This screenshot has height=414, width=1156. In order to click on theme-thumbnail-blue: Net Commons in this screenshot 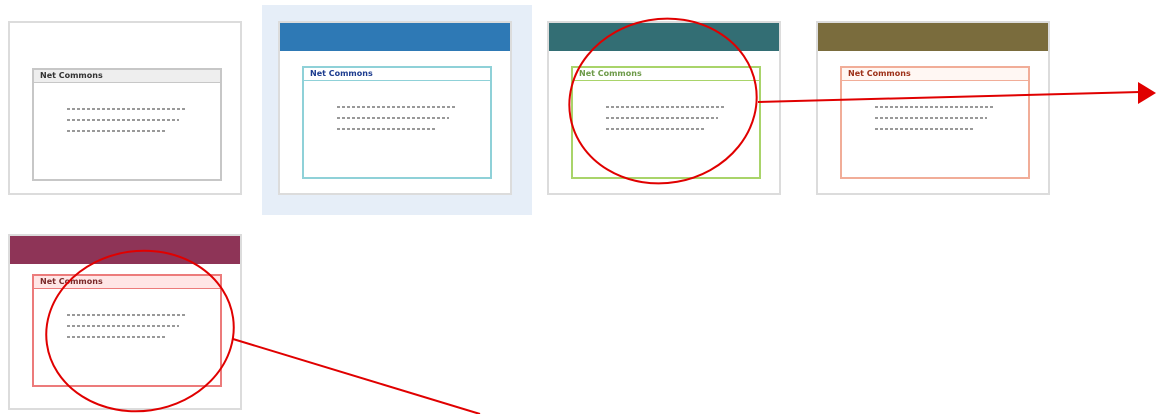, I will do `click(395, 108)`.